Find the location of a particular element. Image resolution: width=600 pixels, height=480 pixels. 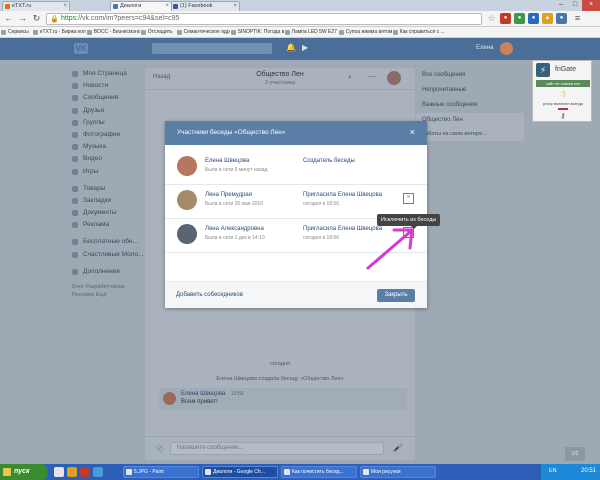

nav-item-music: Музыка is located at coordinates (113, 147).